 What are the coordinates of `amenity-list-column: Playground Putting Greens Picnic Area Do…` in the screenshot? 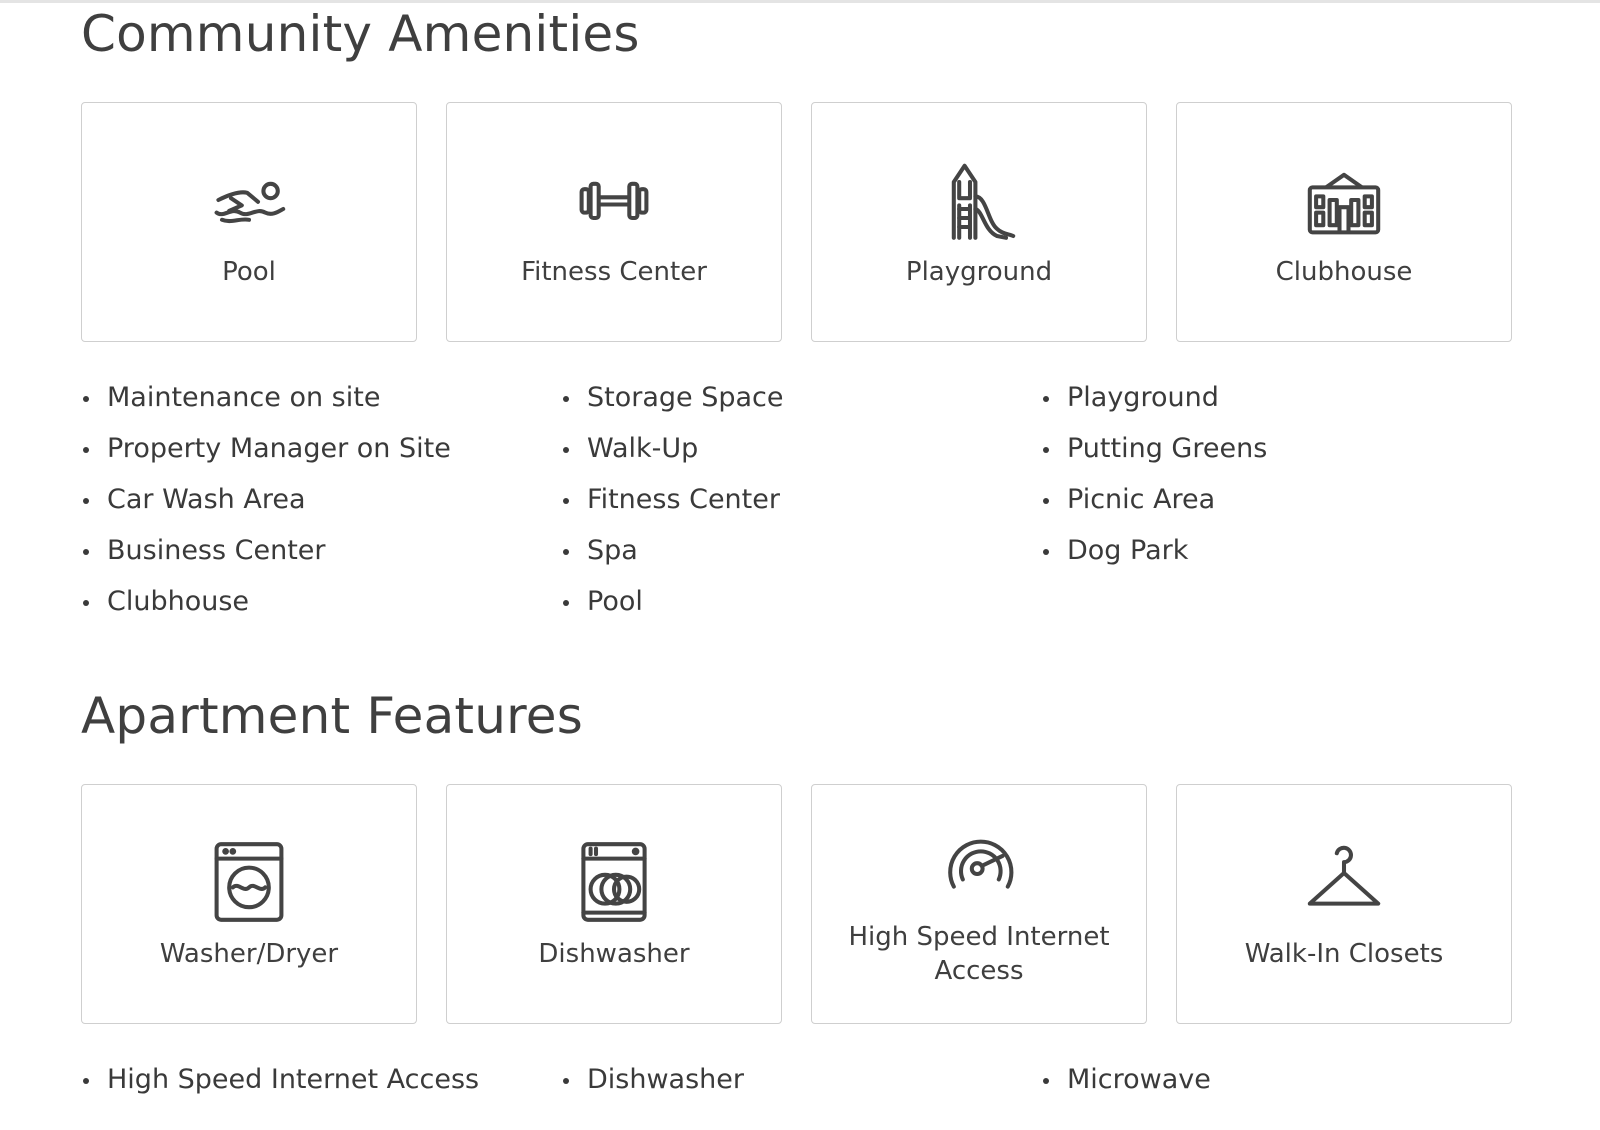 It's located at (1281, 499).